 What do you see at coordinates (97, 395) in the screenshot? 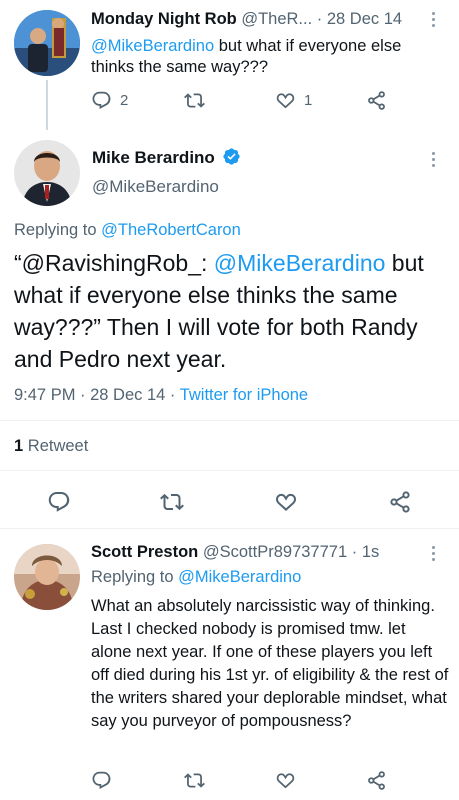
I see `tweet-timestamp: 9:47 PM · 28 Dec 14 ·` at bounding box center [97, 395].